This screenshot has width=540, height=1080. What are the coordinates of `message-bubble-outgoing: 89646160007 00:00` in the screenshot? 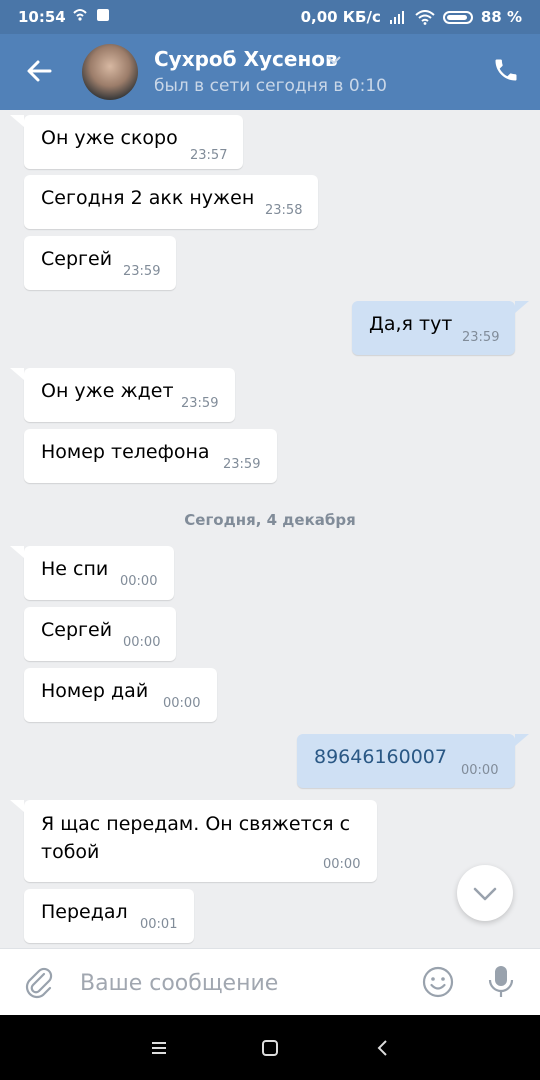 It's located at (406, 761).